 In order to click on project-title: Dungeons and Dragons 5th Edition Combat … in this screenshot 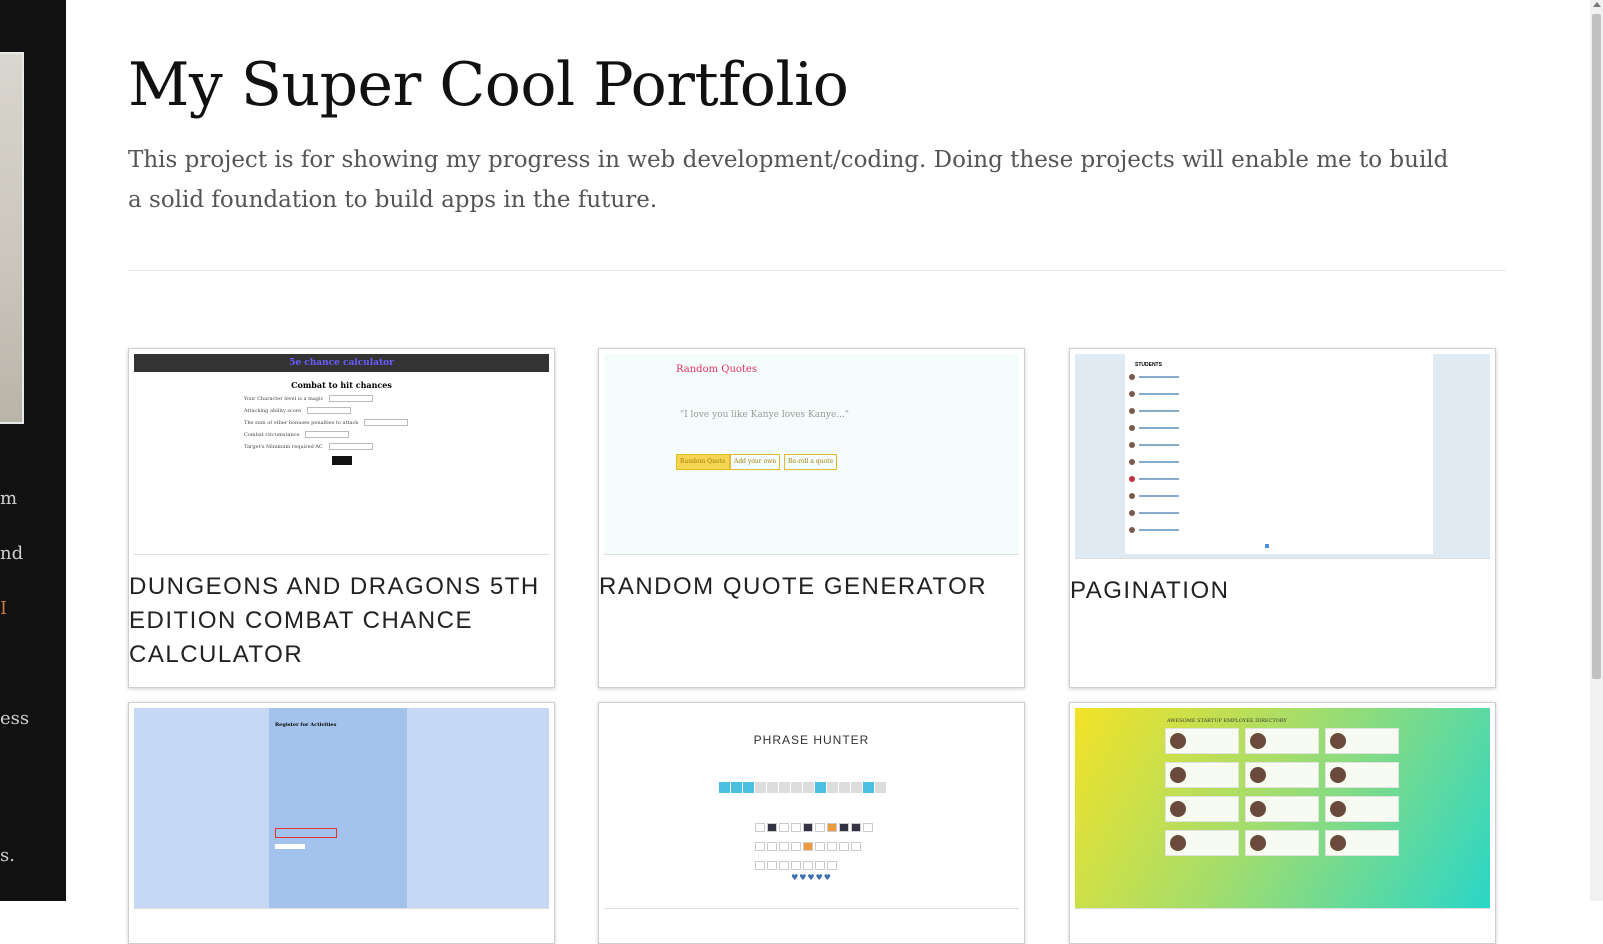, I will do `click(341, 616)`.